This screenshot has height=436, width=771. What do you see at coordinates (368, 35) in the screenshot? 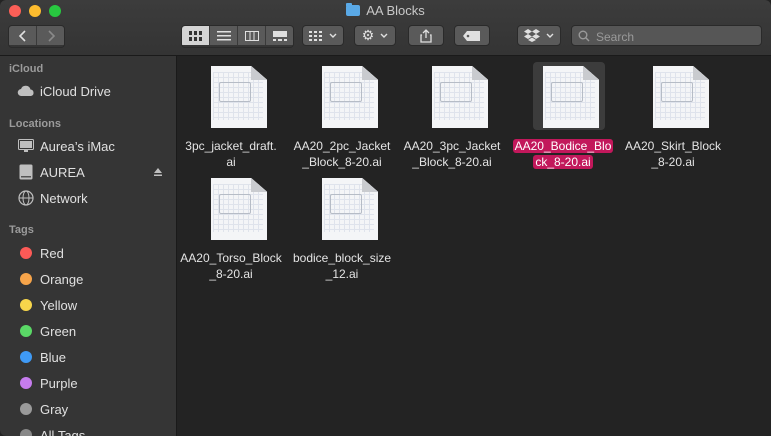
I see `gear-icon: ⚙` at bounding box center [368, 35].